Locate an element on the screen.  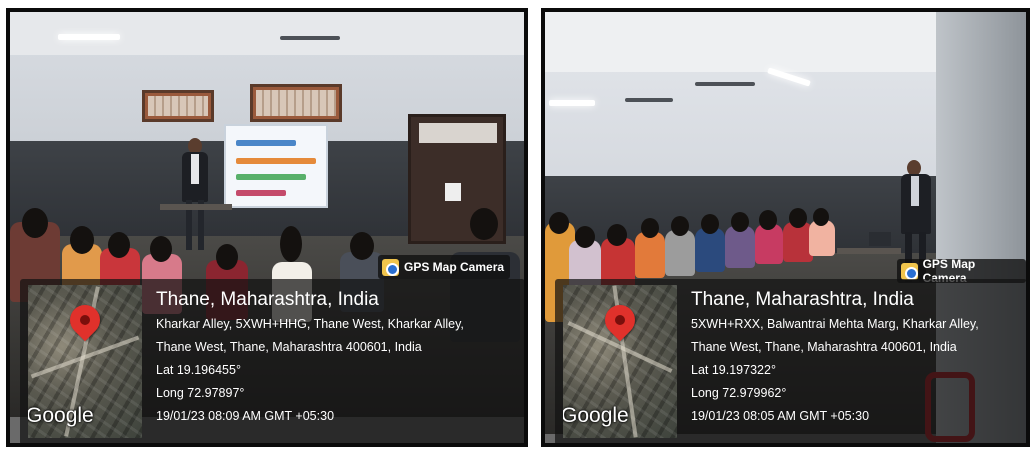
timestamp: 19/01/23 08:09 AM GMT +05:30 is located at coordinates (245, 416).